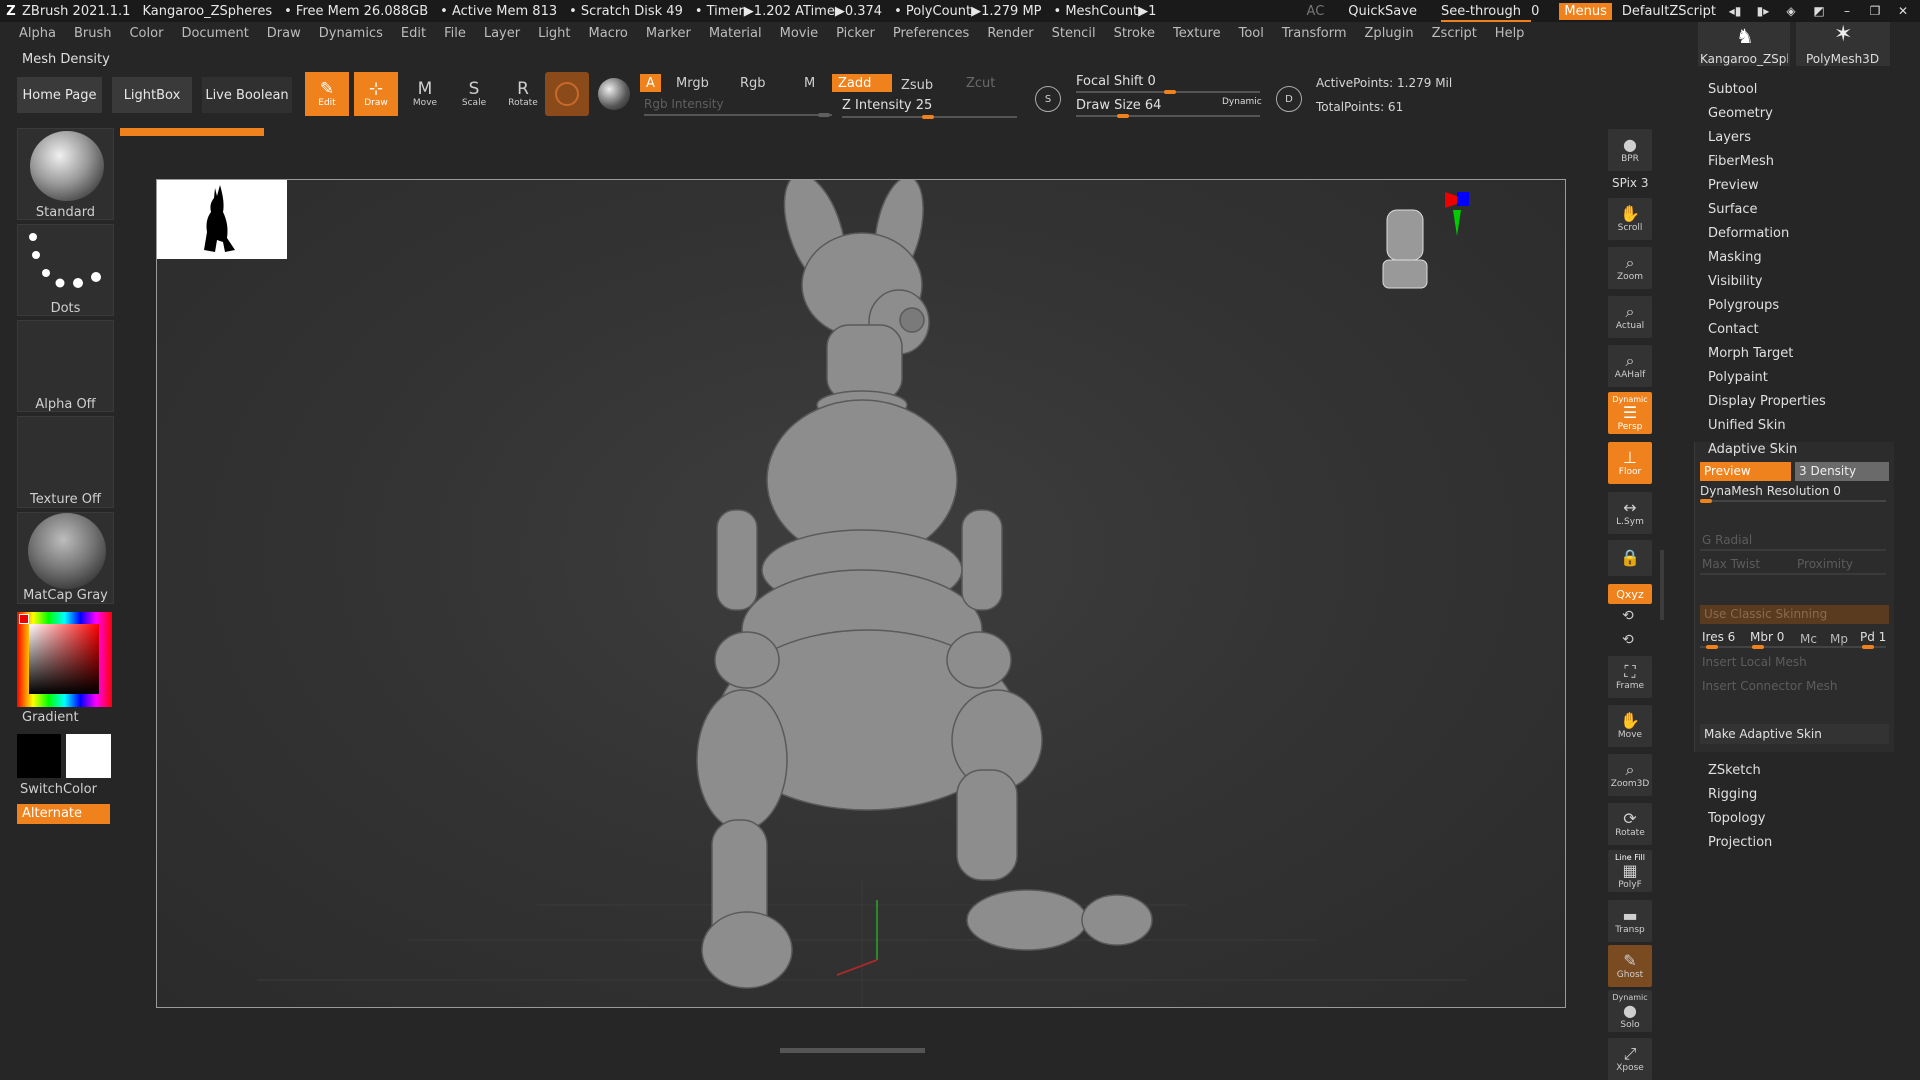  I want to click on rgb-intensity-slider: Rgb Intensity, so click(684, 104).